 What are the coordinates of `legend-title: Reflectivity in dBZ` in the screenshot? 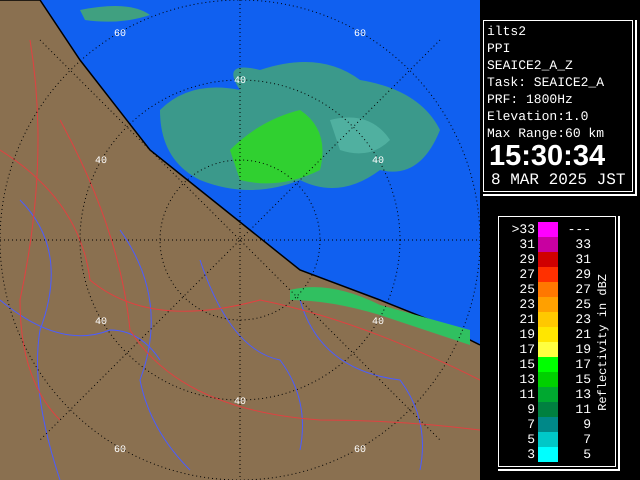 It's located at (603, 342).